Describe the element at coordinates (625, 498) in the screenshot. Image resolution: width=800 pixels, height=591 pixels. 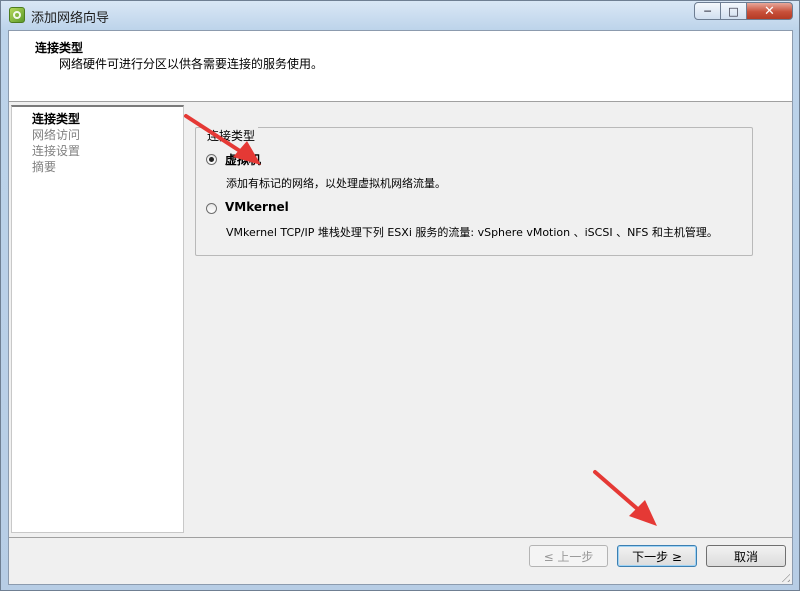
I see `annotation-arrow-bottom` at that location.